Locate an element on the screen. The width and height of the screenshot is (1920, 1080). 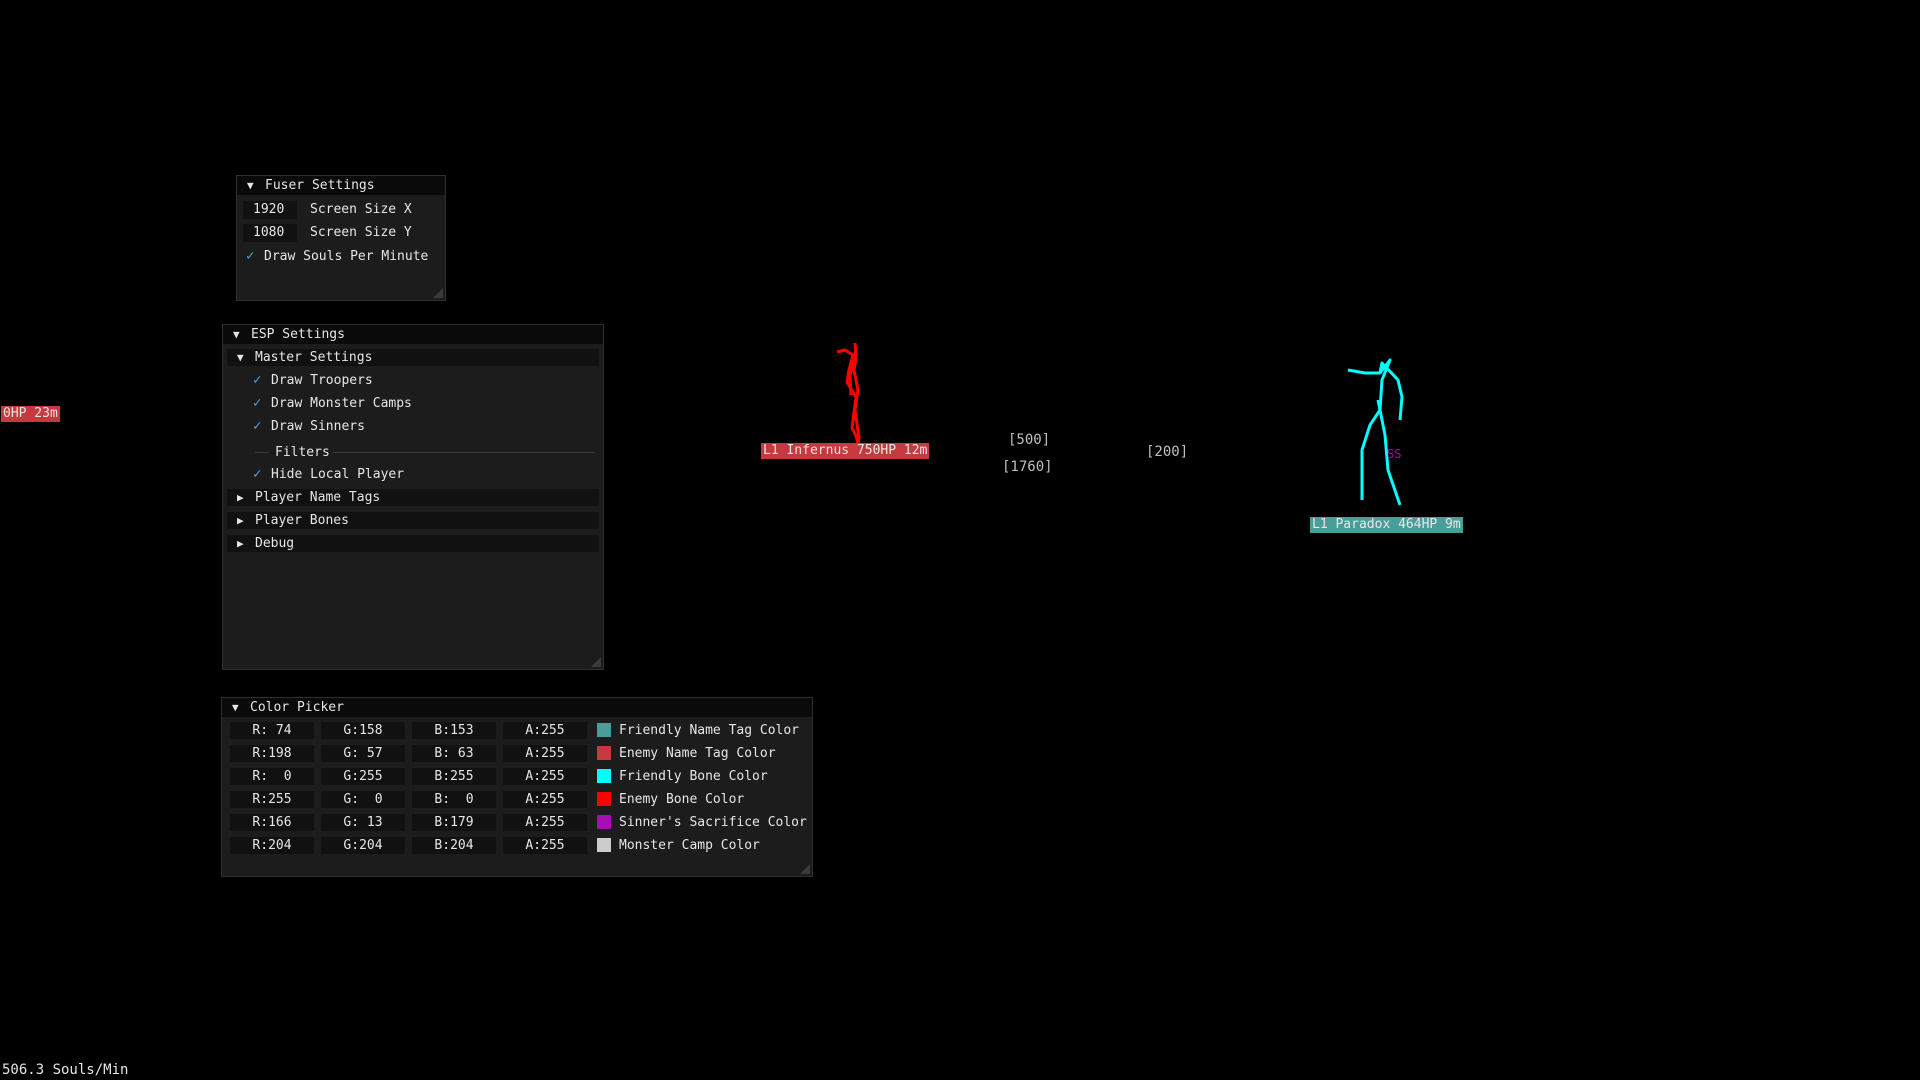
screen-size-y-input: 1080 is located at coordinates (270, 233).